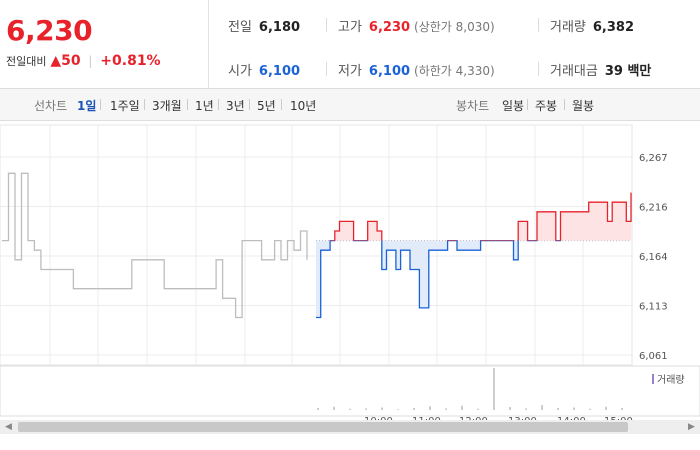 Image resolution: width=700 pixels, height=450 pixels. Describe the element at coordinates (653, 158) in the screenshot. I see `y-tick-label: 6,267` at that location.